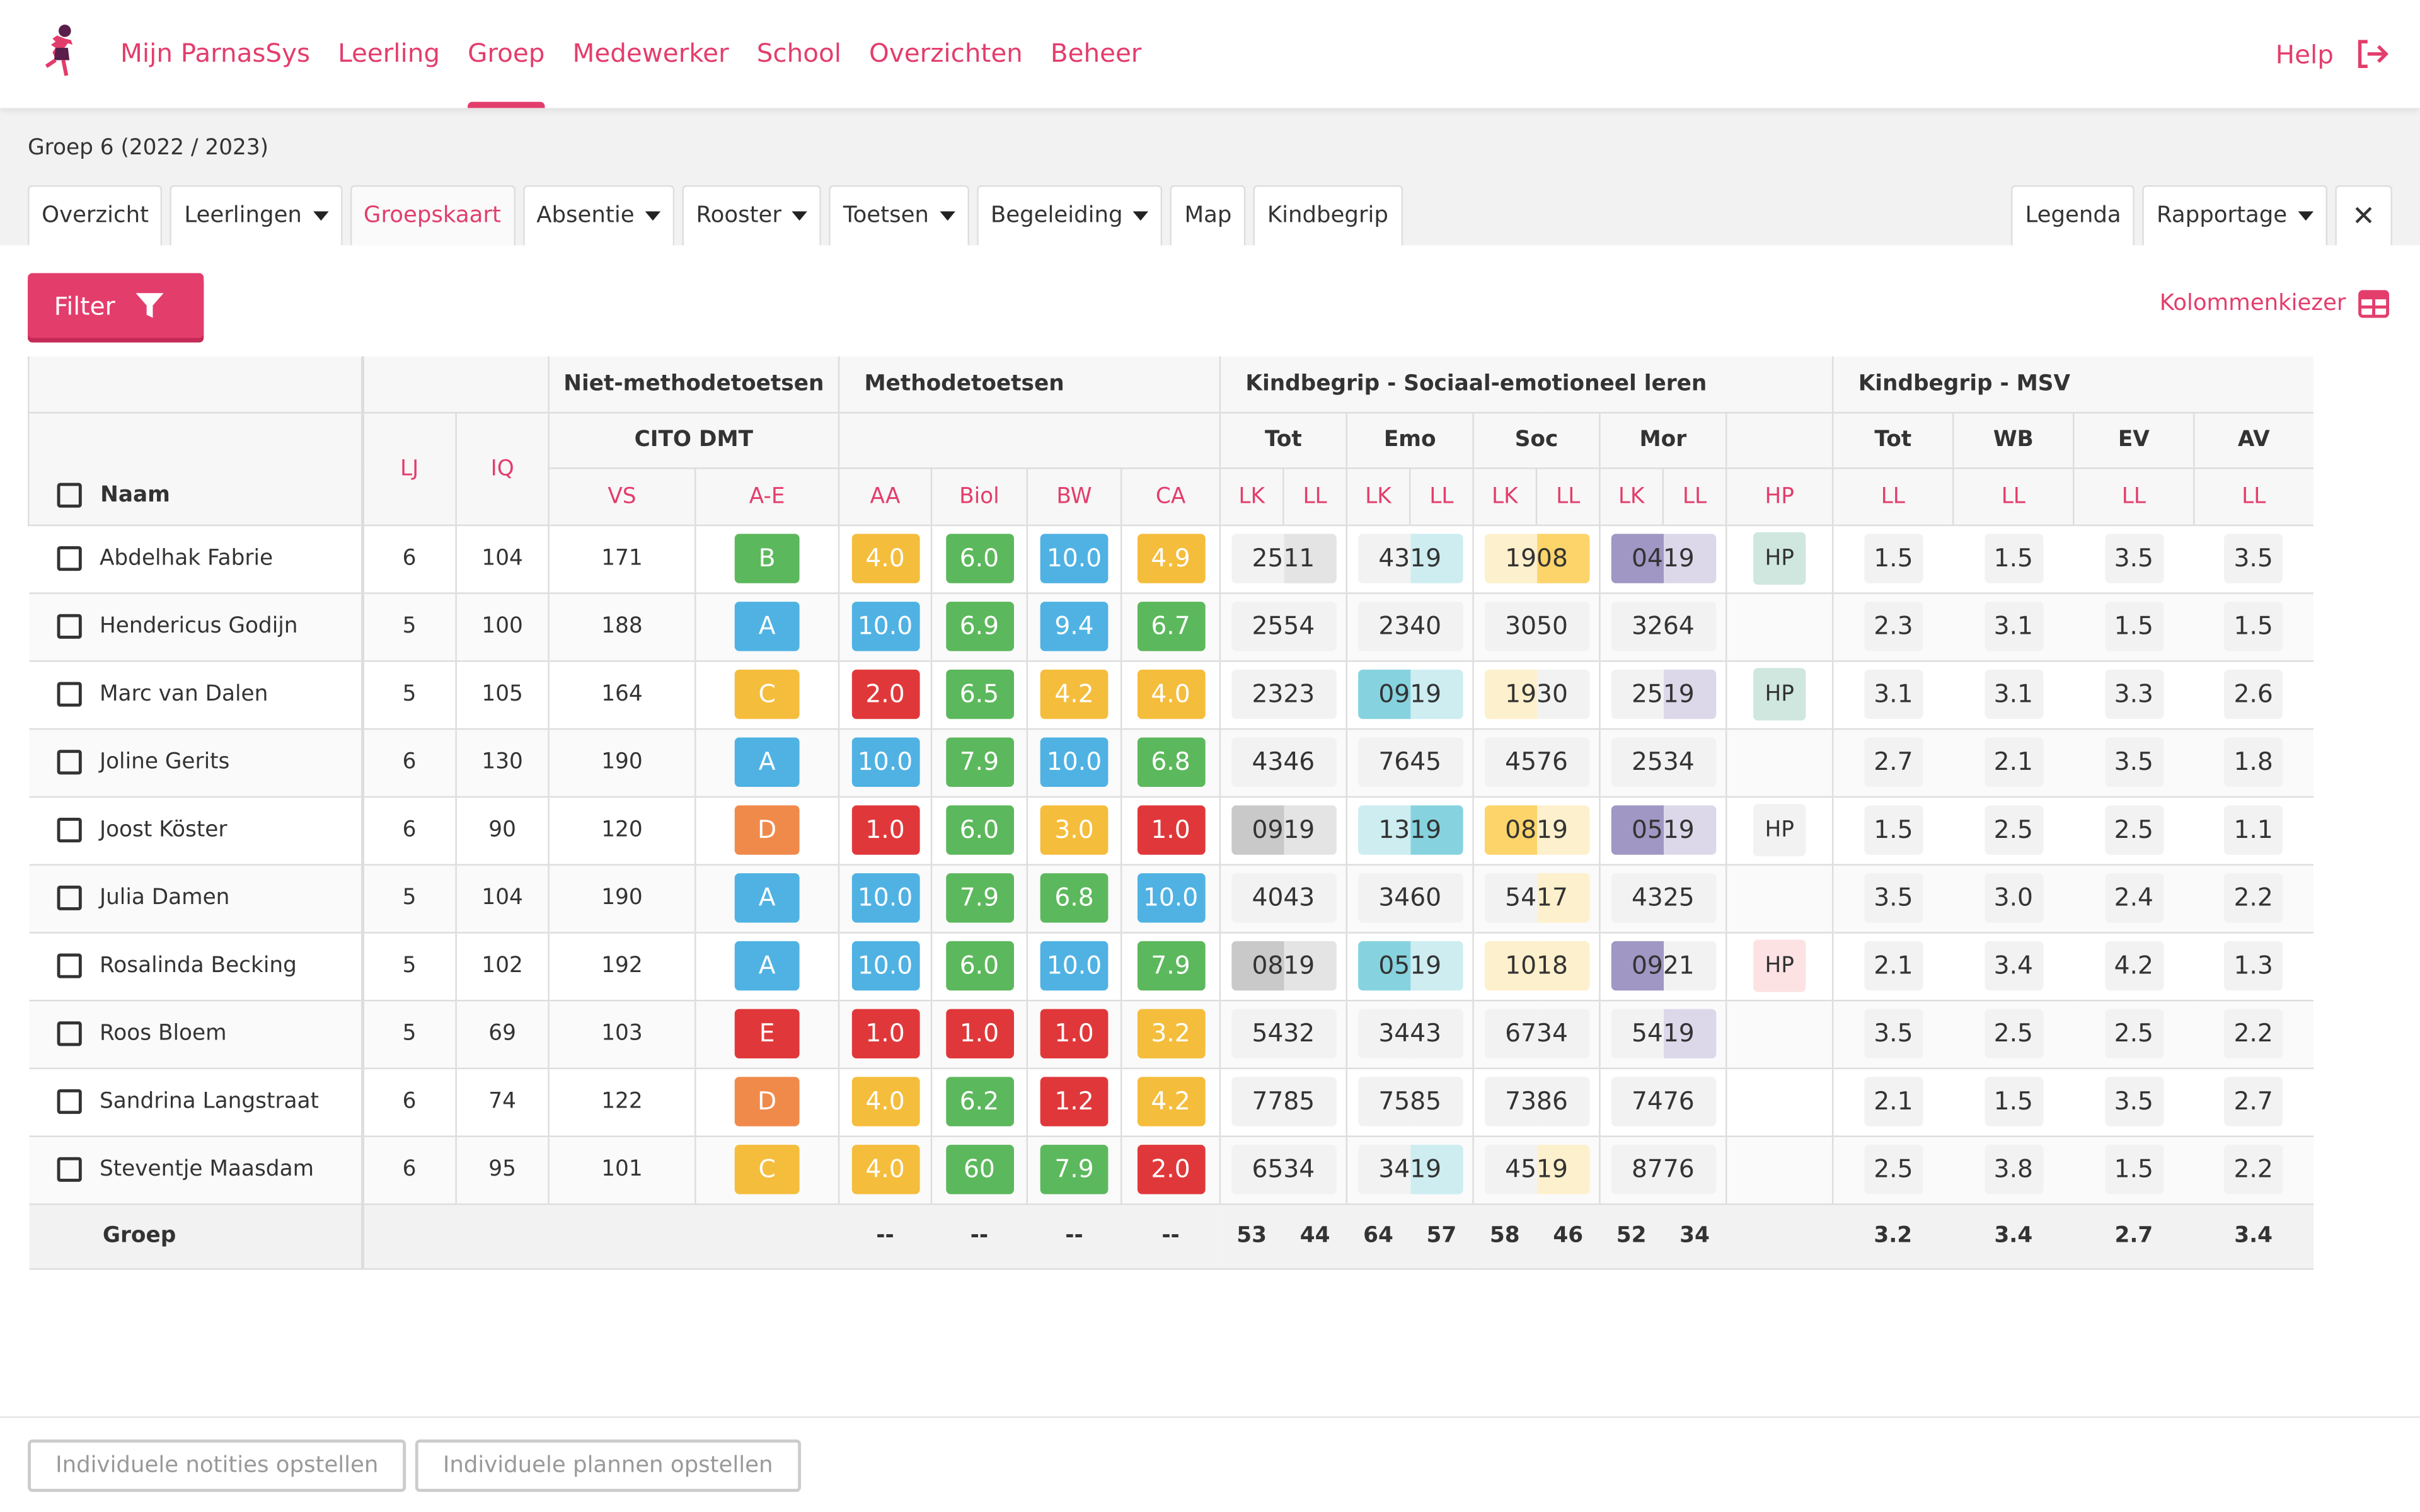 The width and height of the screenshot is (2420, 1512). I want to click on nav-item-mijn-parnassys: Mijn ParnasSys, so click(215, 54).